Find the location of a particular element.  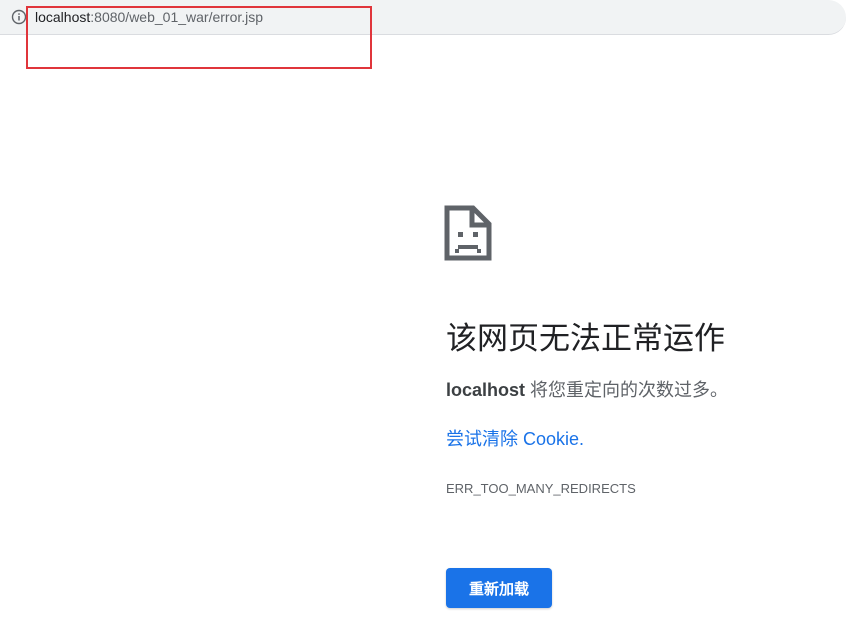

error-message-host: localhost is located at coordinates (486, 390).